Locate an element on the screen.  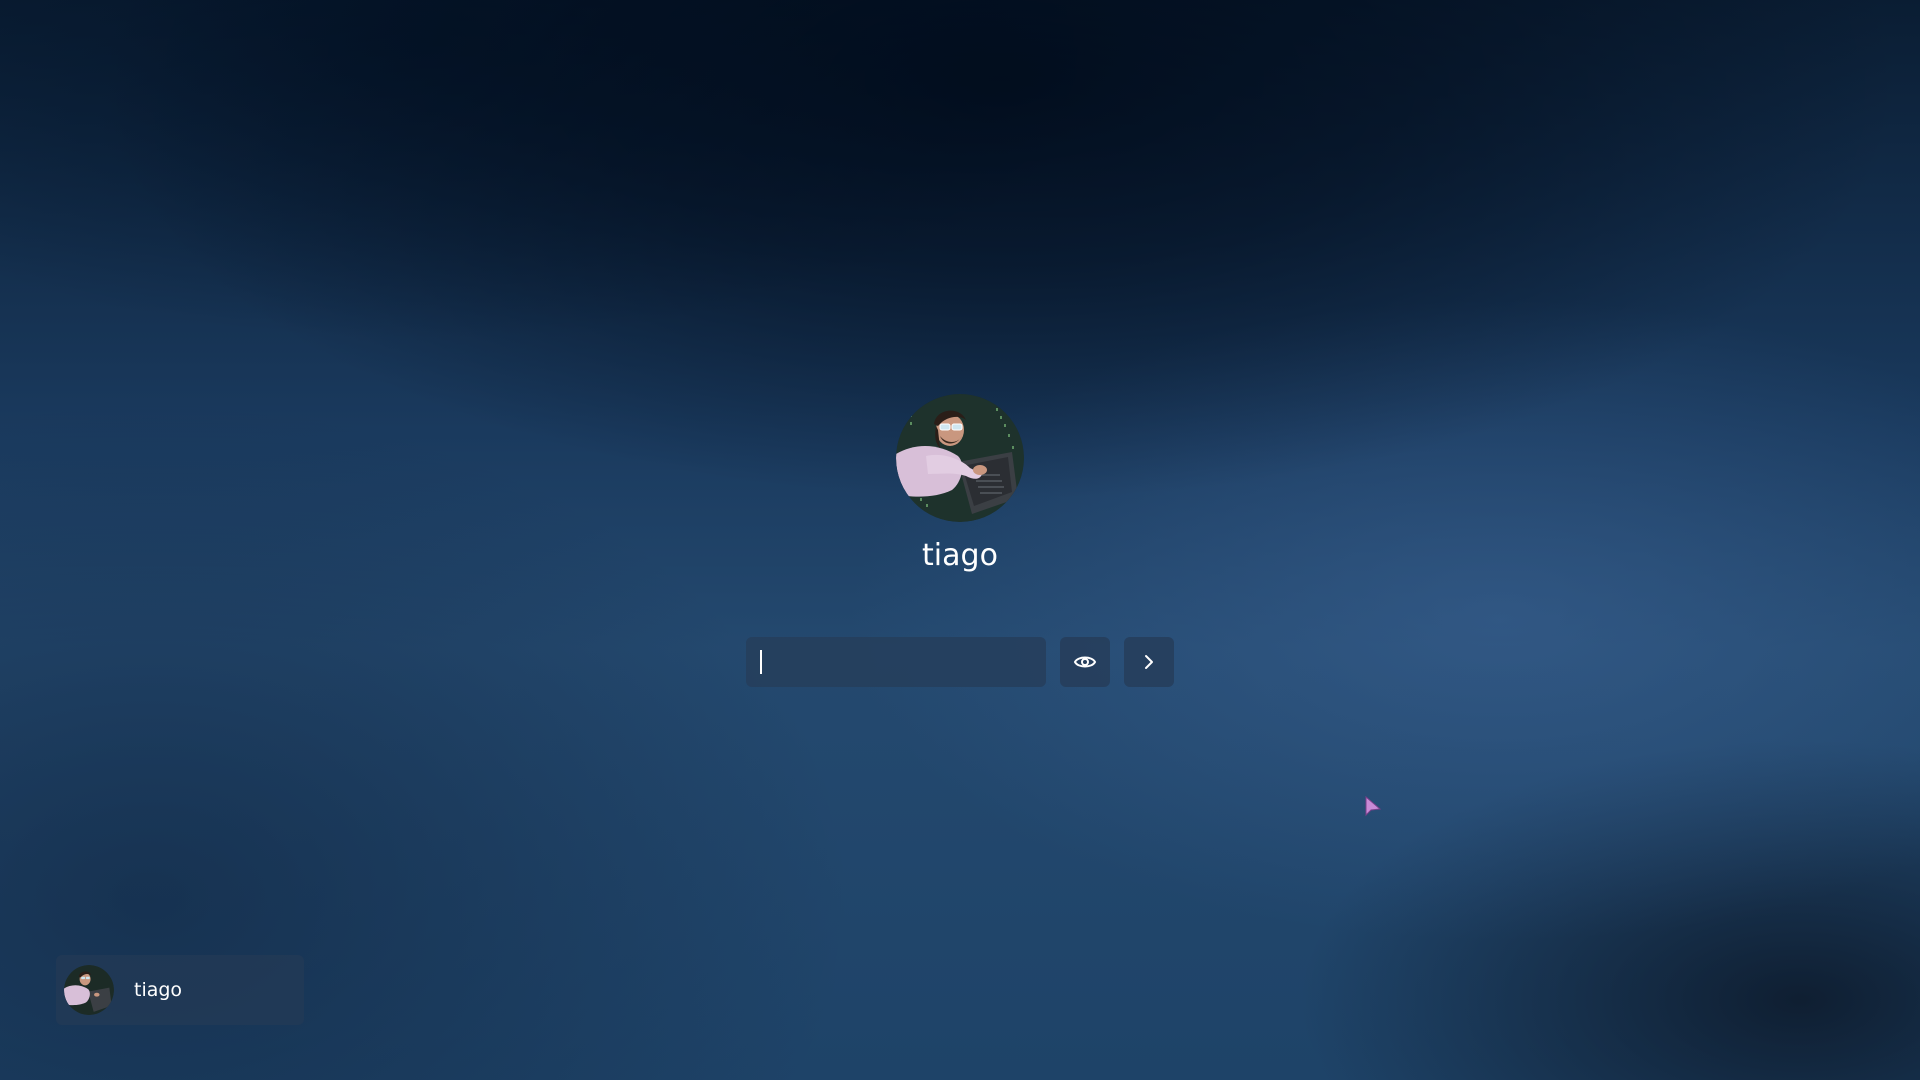
text-caret is located at coordinates (761, 662).